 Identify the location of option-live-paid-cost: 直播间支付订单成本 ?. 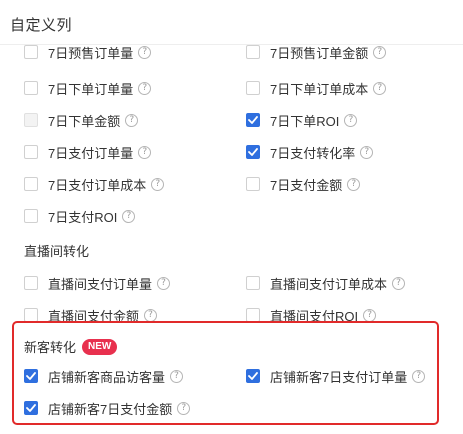
(326, 283).